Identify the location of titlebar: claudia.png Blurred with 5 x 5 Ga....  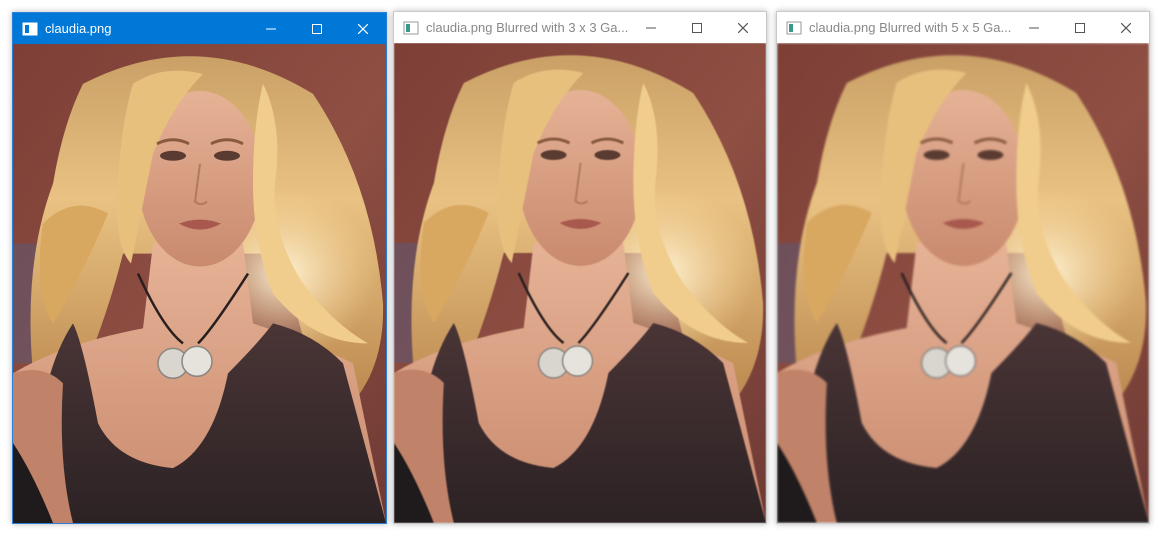
(963, 27).